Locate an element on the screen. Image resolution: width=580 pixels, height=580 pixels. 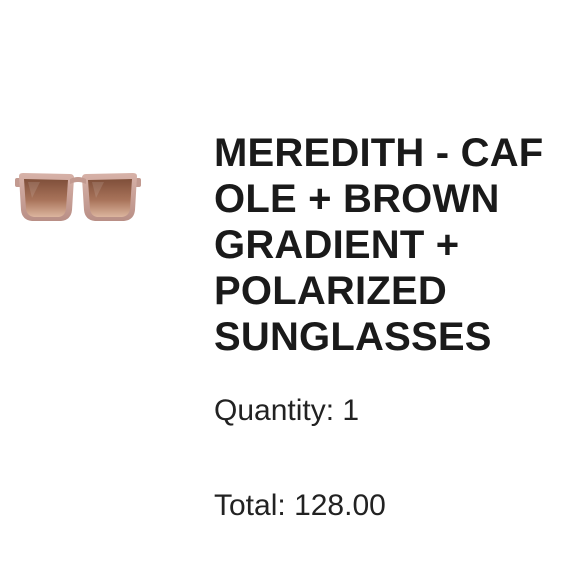
quantity-text: Quantity: 1 is located at coordinates (286, 411).